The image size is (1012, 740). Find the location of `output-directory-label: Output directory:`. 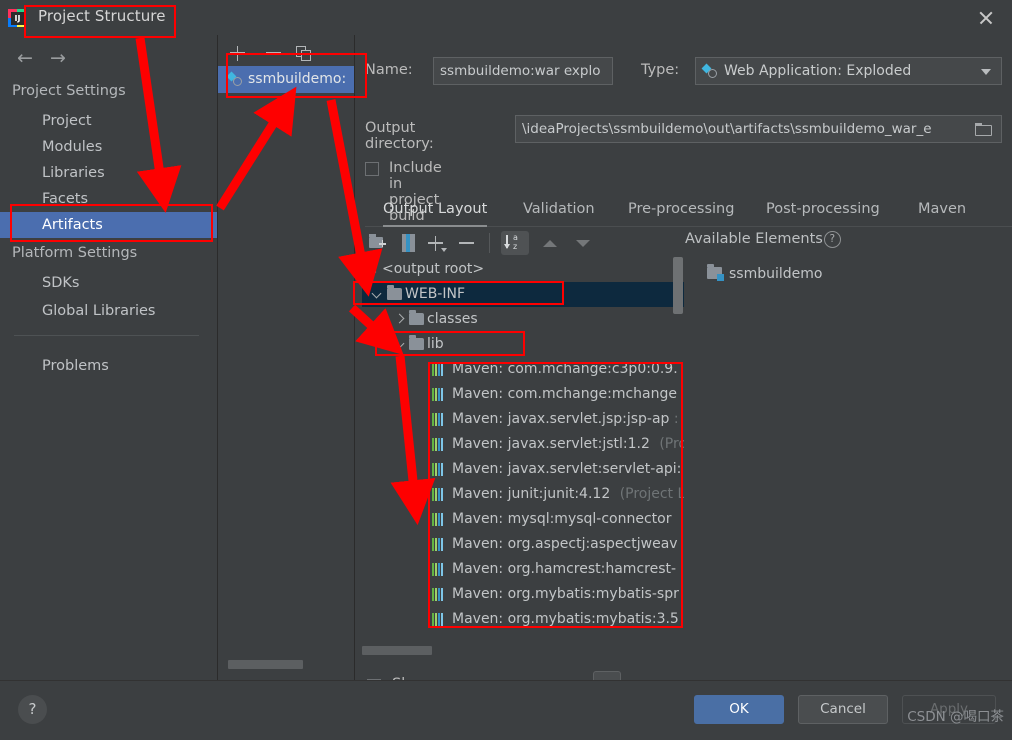

output-directory-label: Output directory: is located at coordinates (399, 136).